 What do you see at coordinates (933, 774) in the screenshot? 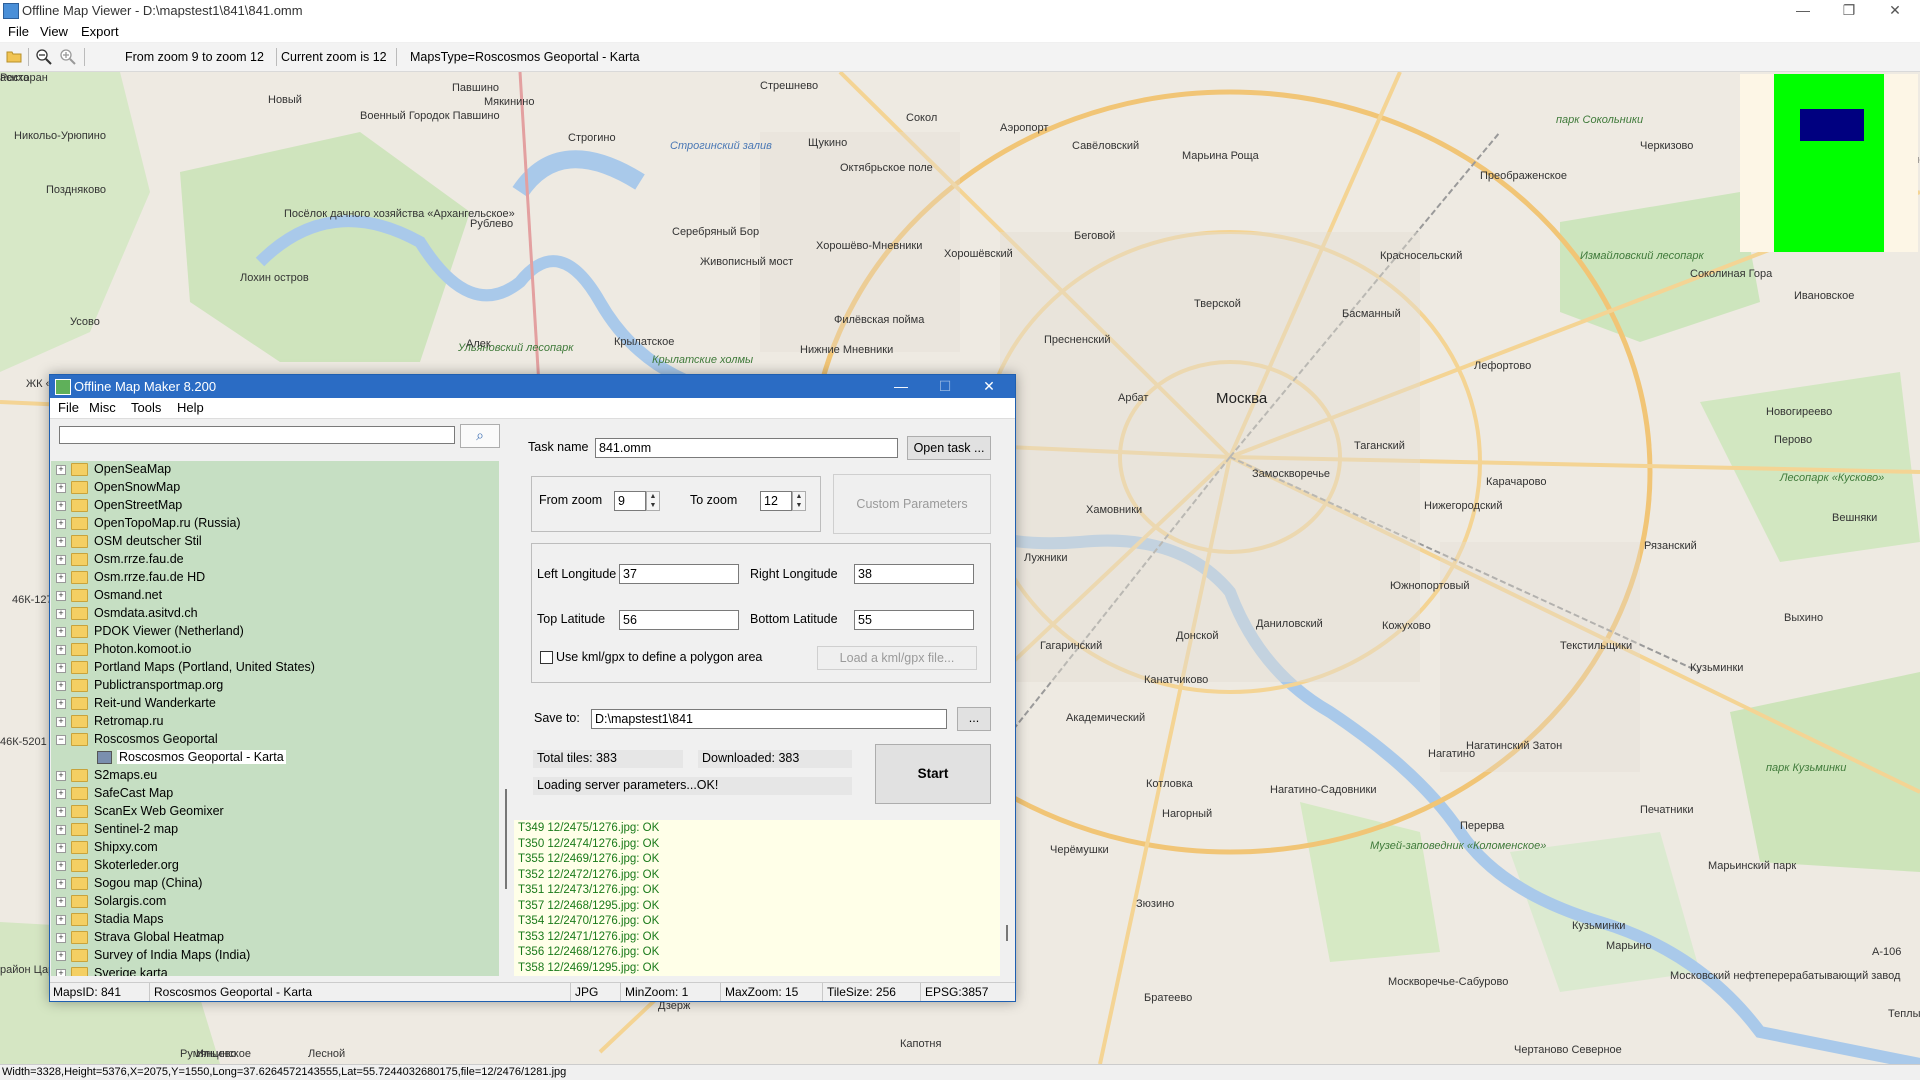
I see `start-button: Start` at bounding box center [933, 774].